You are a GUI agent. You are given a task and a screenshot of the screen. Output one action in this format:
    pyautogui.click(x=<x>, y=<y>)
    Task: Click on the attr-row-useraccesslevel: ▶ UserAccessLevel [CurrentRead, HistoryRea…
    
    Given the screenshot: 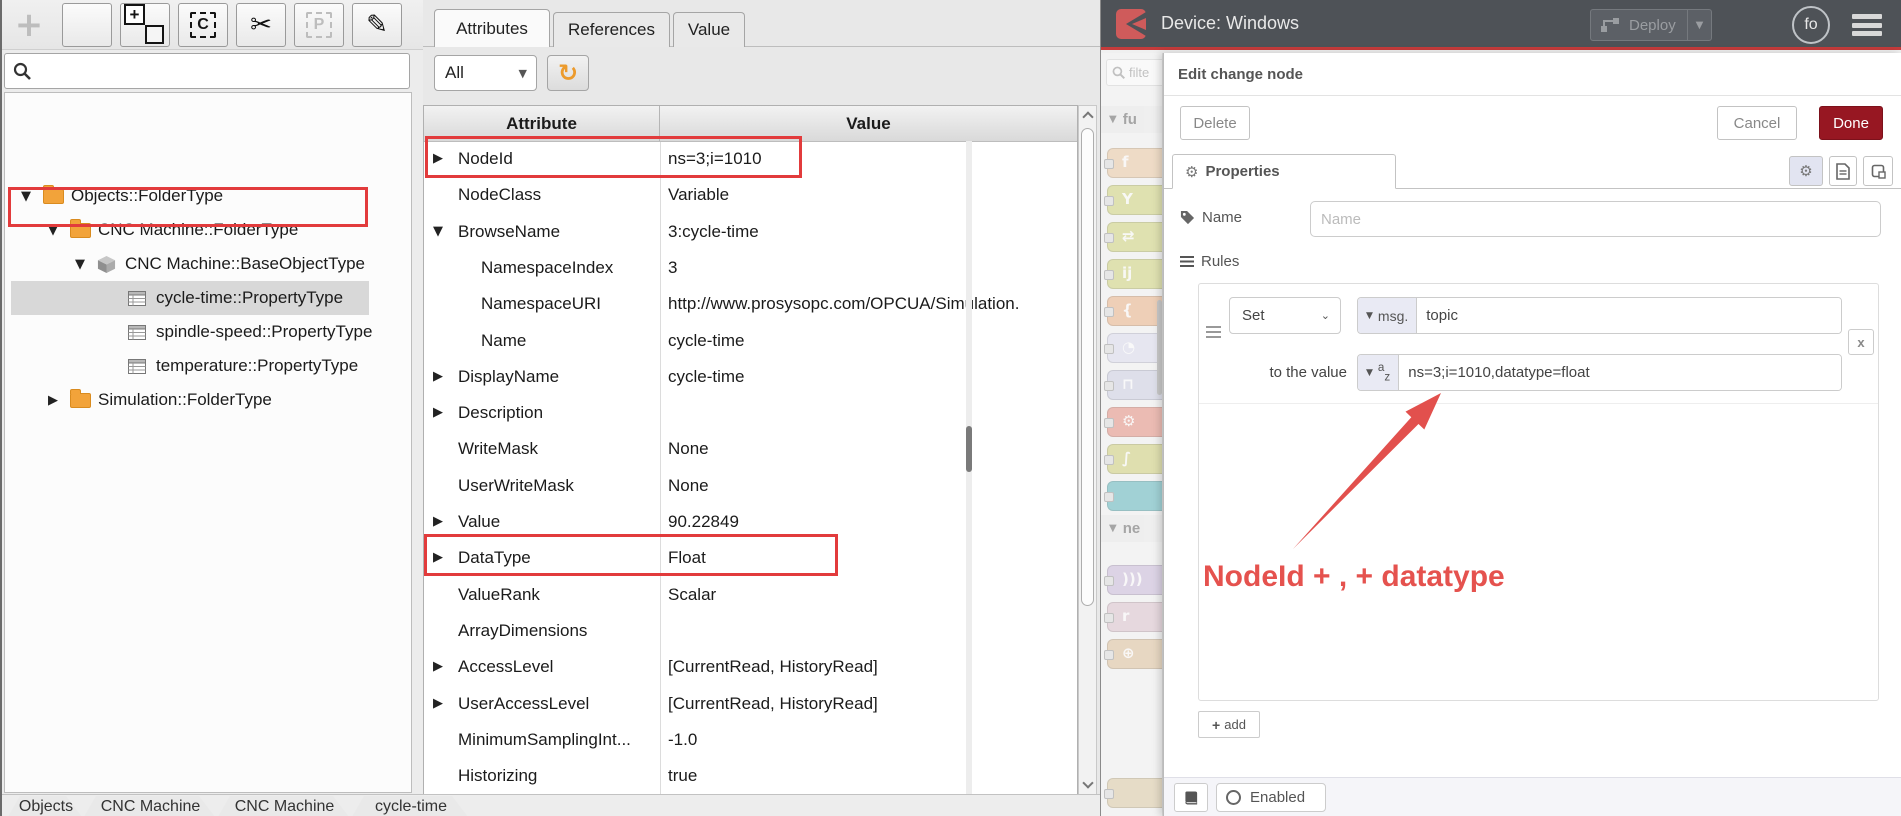 What is the action you would take?
    pyautogui.click(x=750, y=705)
    